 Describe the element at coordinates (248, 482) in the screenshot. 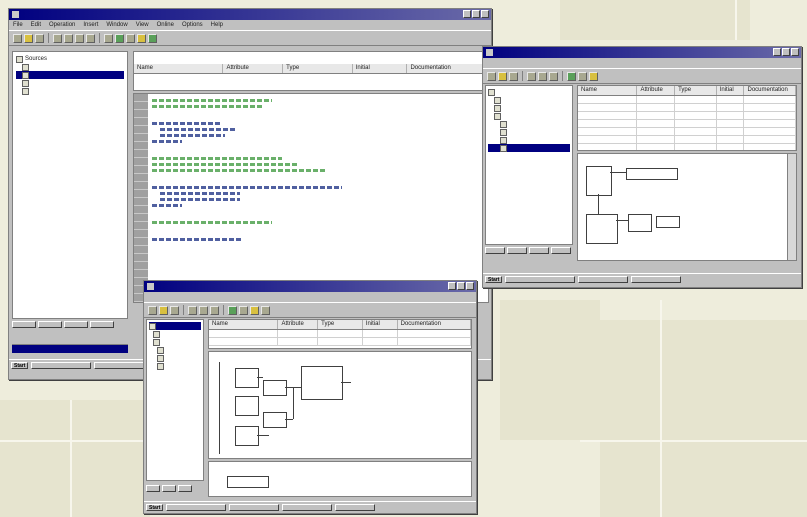

I see `output-block` at that location.